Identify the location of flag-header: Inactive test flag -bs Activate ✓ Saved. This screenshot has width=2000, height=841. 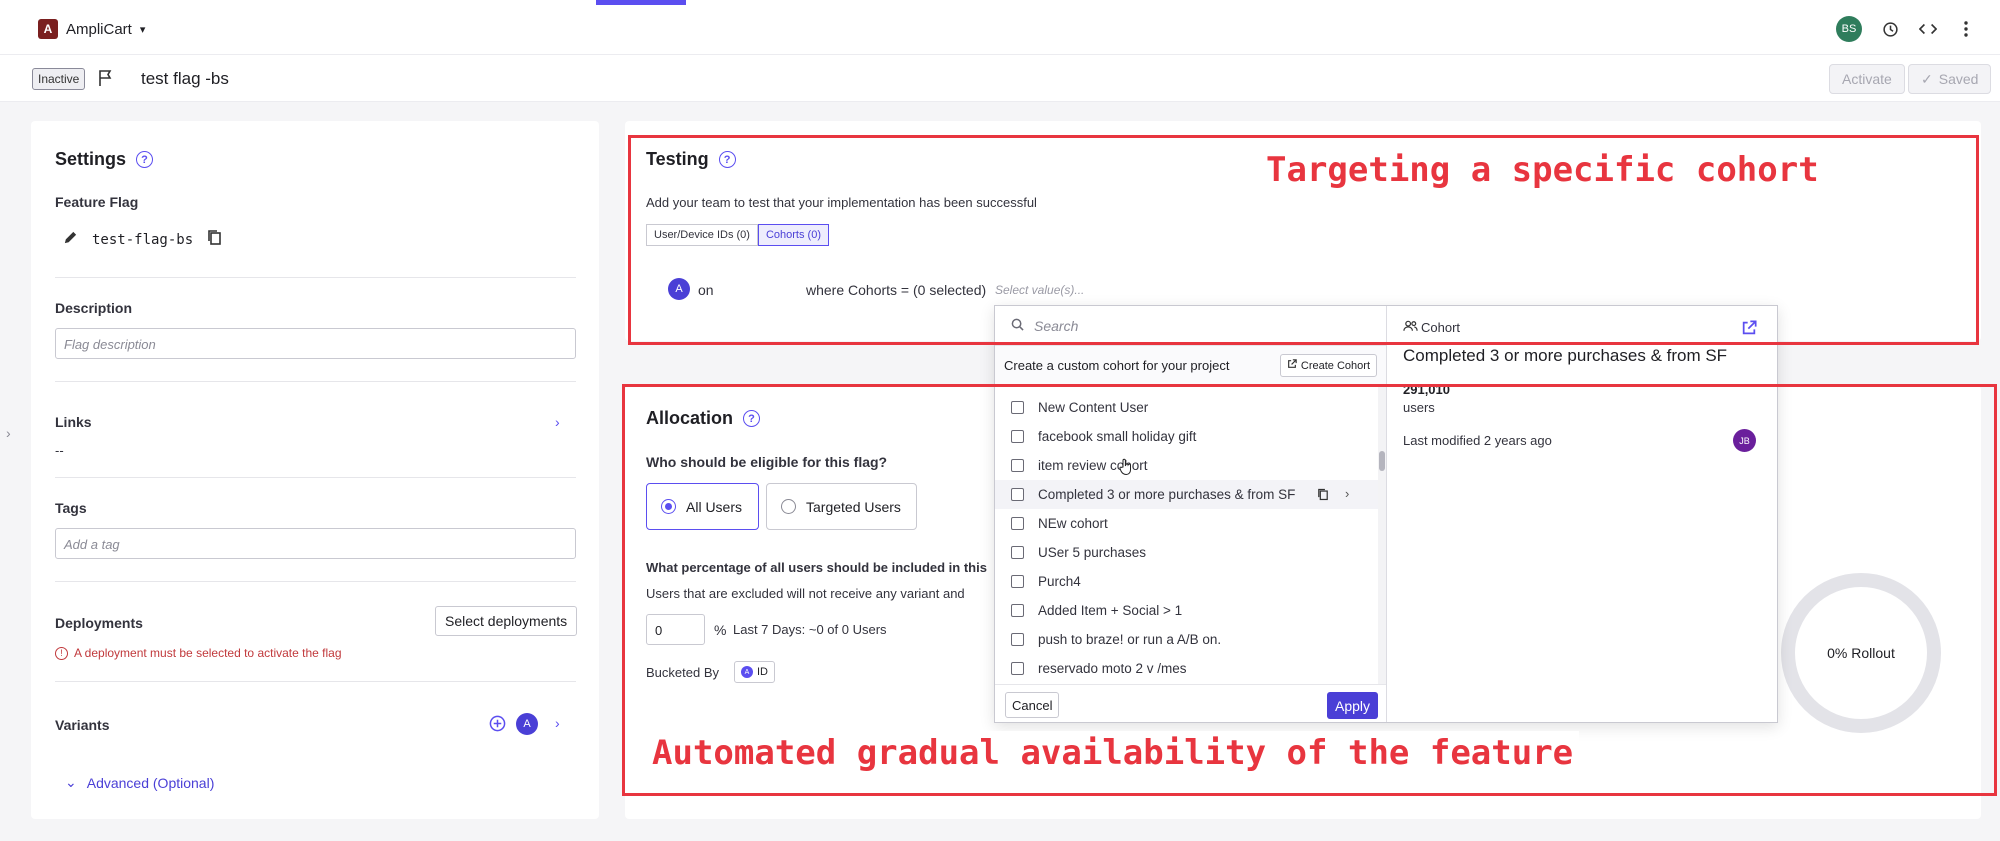
(1000, 78).